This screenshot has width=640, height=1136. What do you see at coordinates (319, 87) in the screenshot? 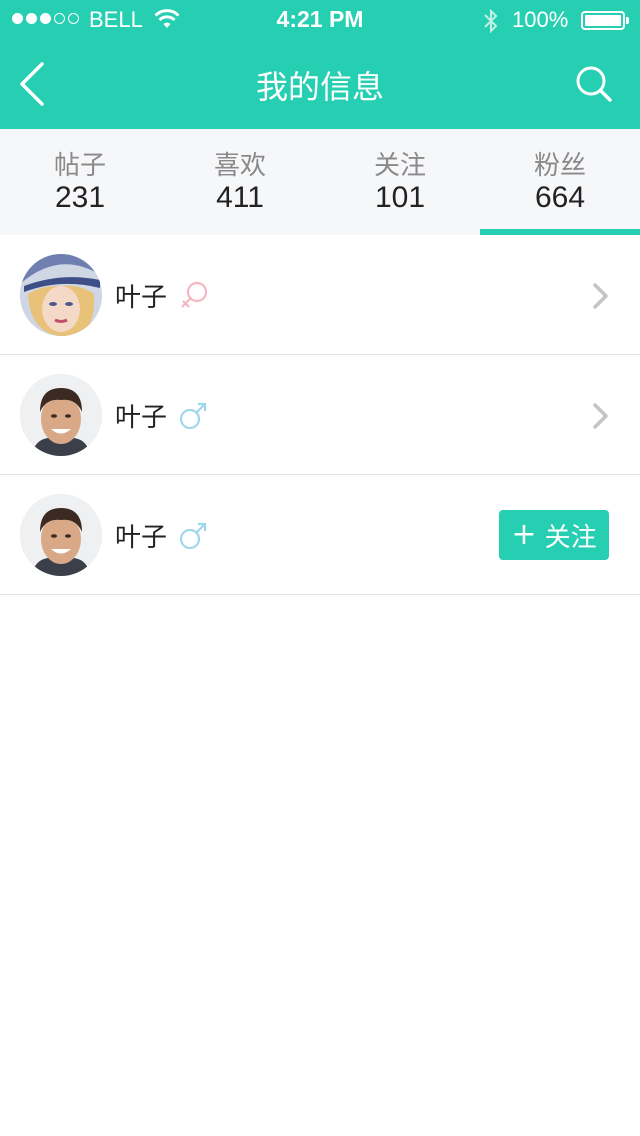
I see `page-title: 我的信息` at bounding box center [319, 87].